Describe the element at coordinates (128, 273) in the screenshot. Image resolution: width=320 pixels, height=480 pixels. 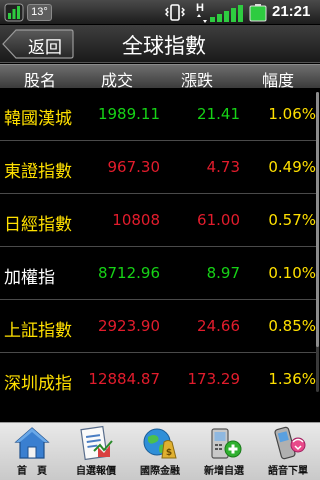
I see `index-value: 8712.96` at that location.